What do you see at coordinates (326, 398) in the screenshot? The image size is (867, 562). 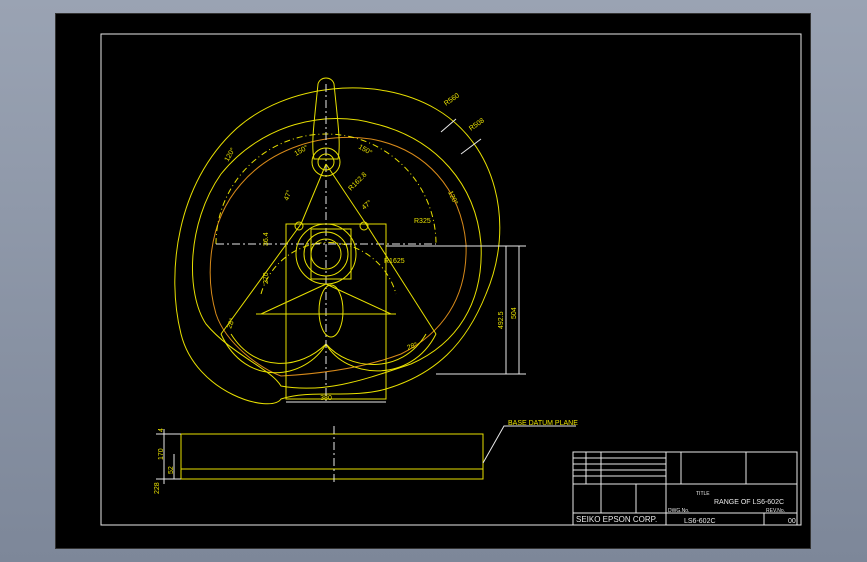 I see `dim-380: 380` at bounding box center [326, 398].